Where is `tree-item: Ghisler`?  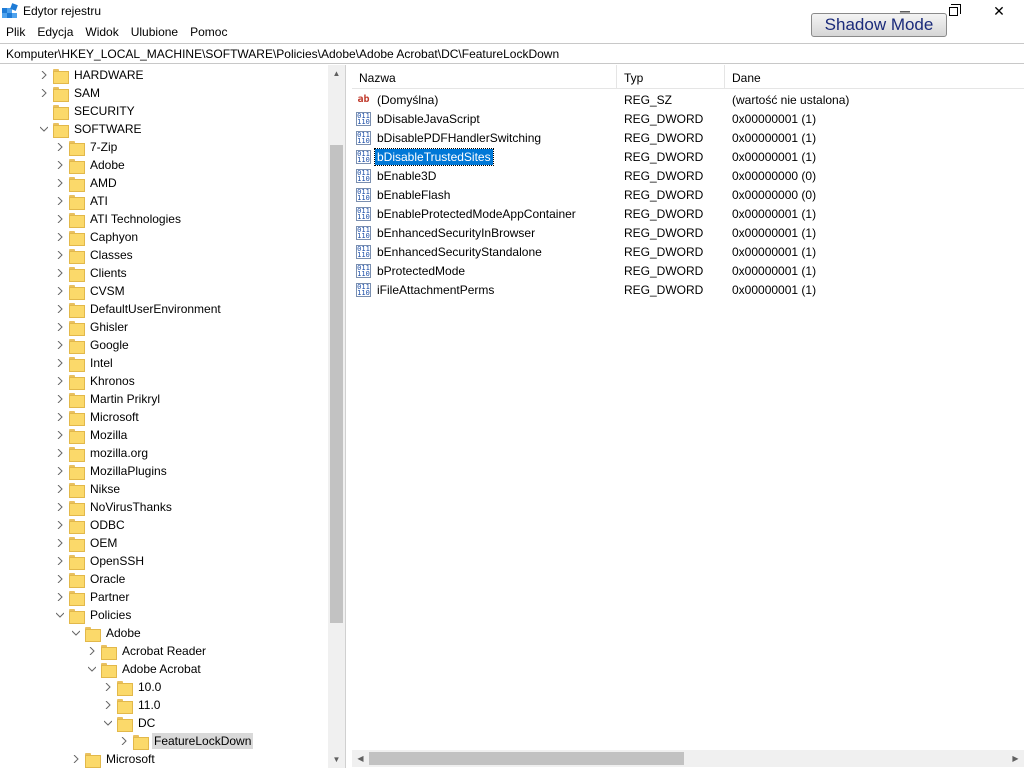 tree-item: Ghisler is located at coordinates (92, 327).